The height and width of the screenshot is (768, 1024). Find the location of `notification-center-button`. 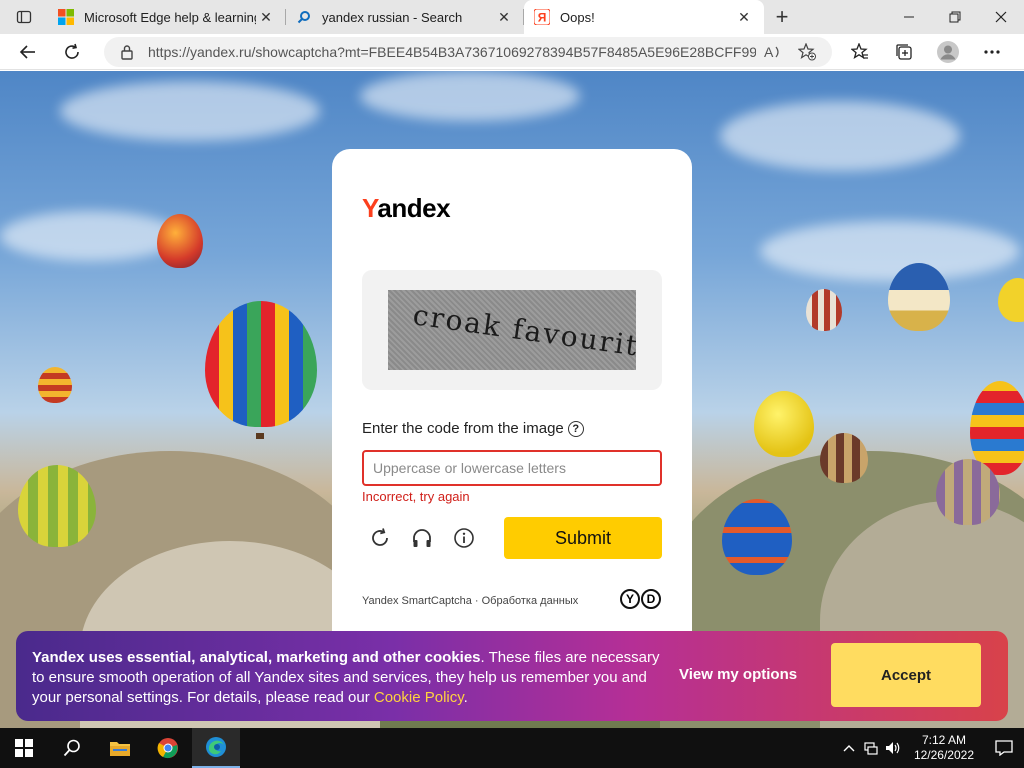

notification-center-button is located at coordinates (1004, 748).